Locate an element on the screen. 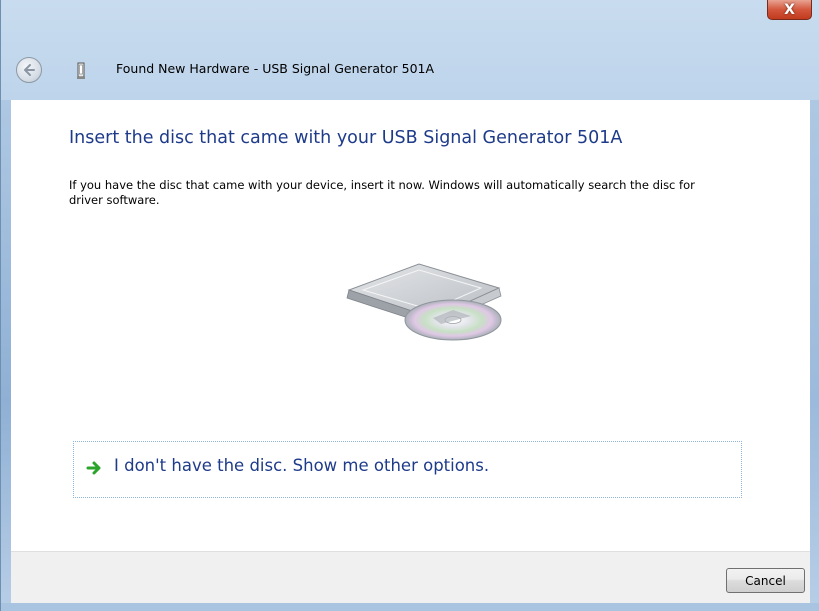  back-arrow-icon is located at coordinates (29, 70).